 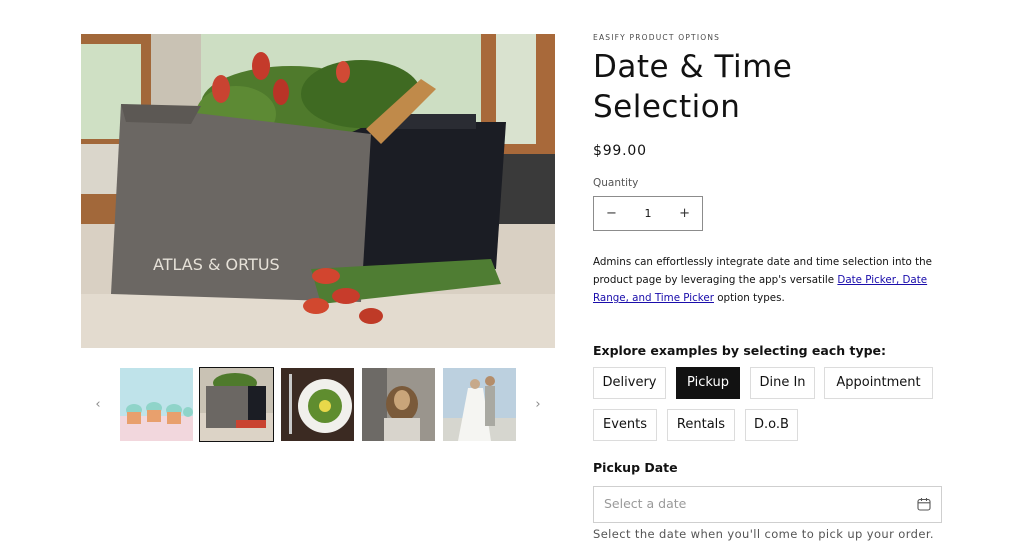 I want to click on quantity-stepper: − 1 +, so click(x=648, y=213).